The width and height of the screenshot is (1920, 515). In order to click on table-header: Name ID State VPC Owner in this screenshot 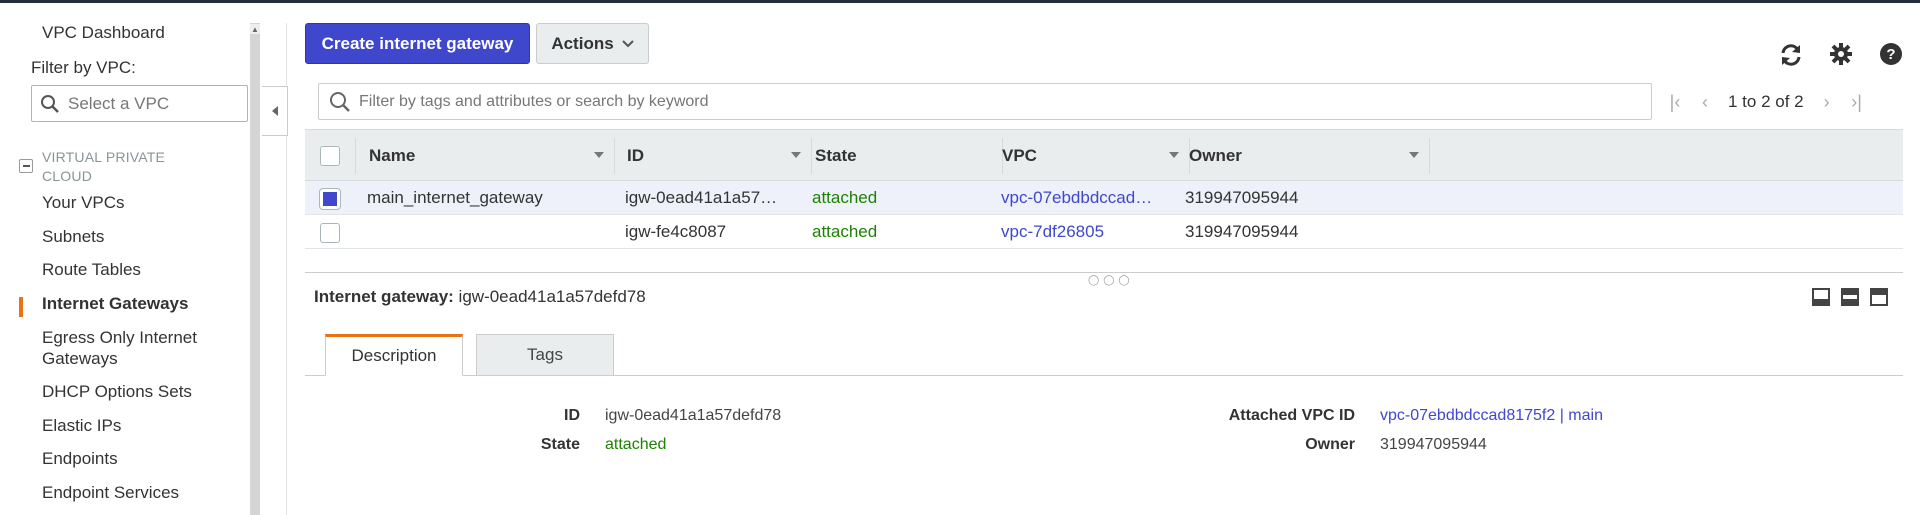, I will do `click(1104, 155)`.